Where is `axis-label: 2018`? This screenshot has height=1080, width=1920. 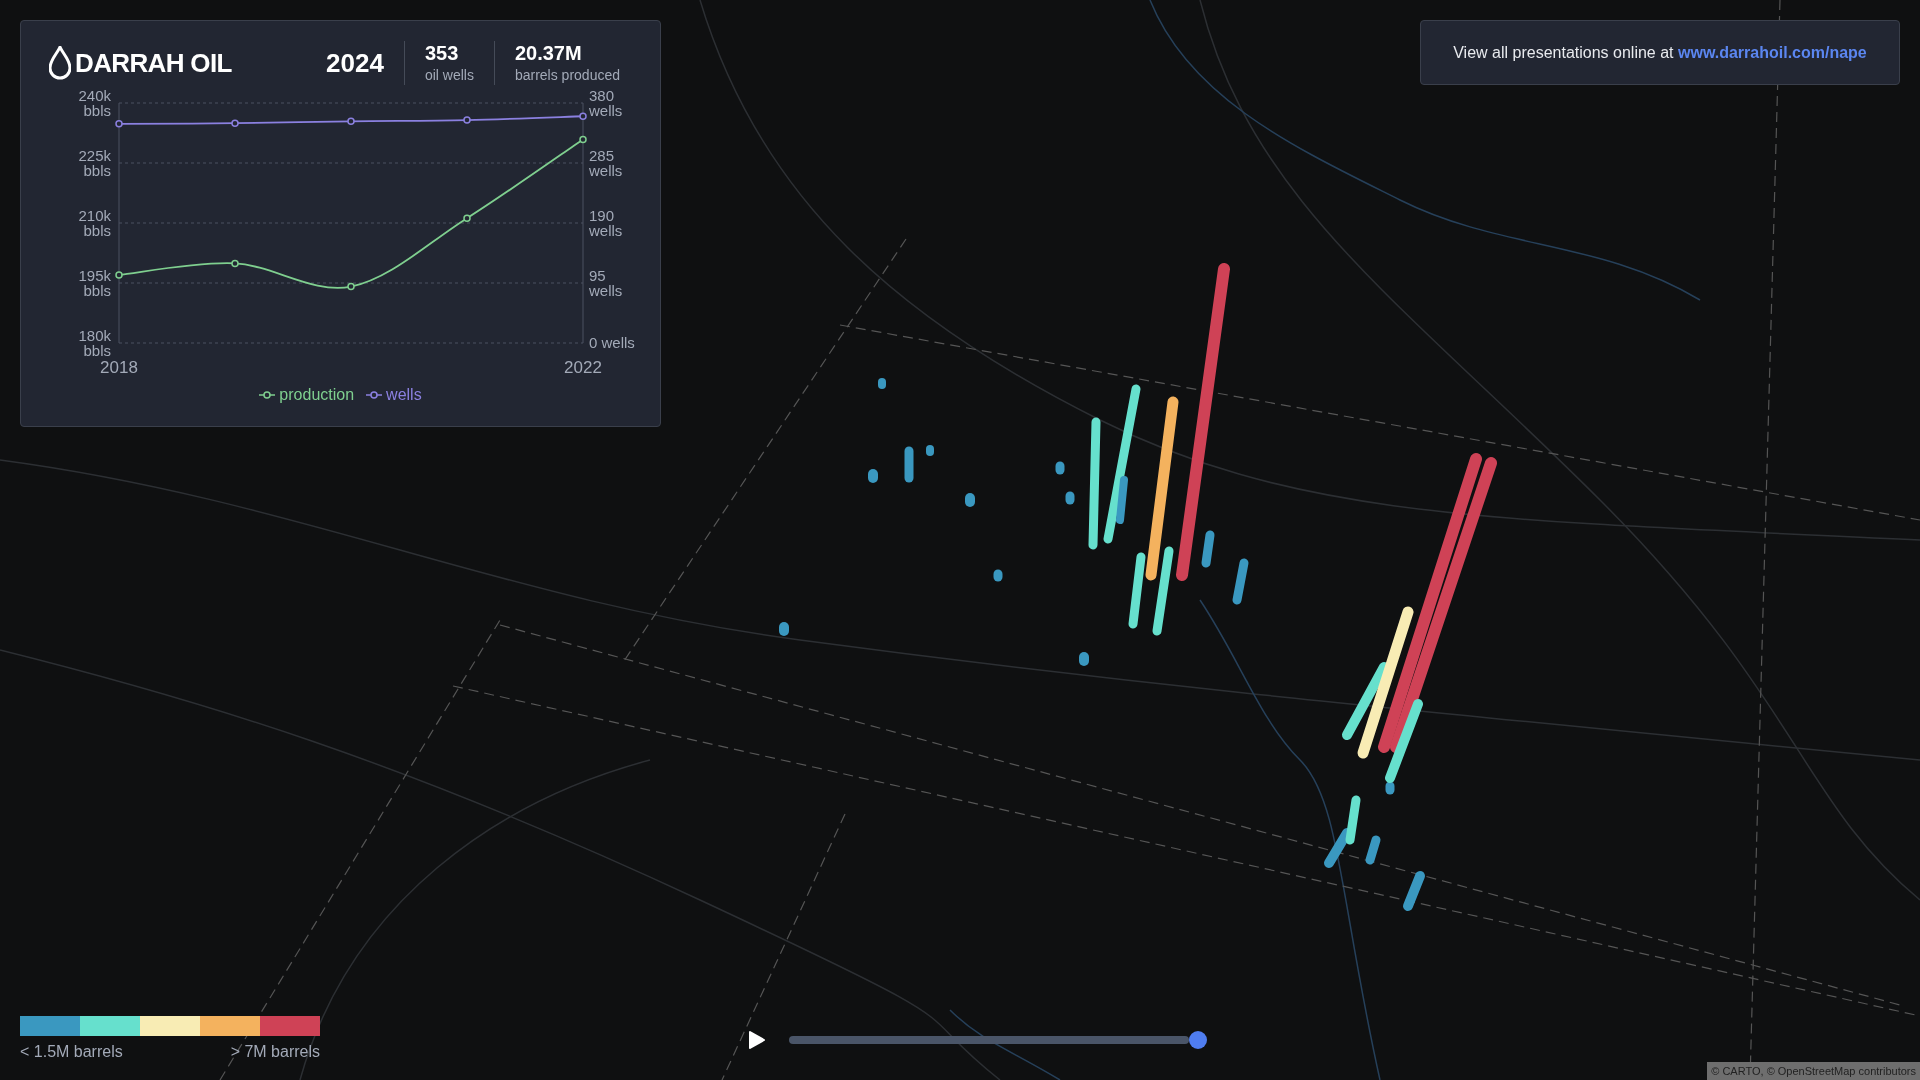 axis-label: 2018 is located at coordinates (118, 367).